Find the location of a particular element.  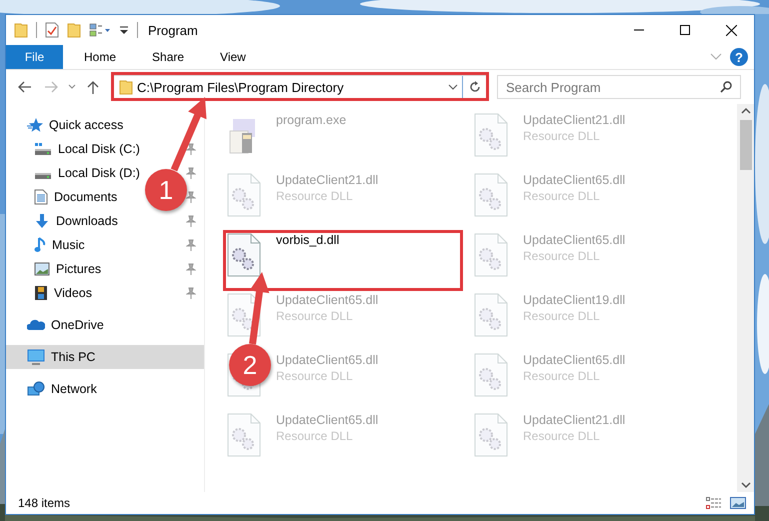

file-name: vorbis_d.dll is located at coordinates (308, 240).